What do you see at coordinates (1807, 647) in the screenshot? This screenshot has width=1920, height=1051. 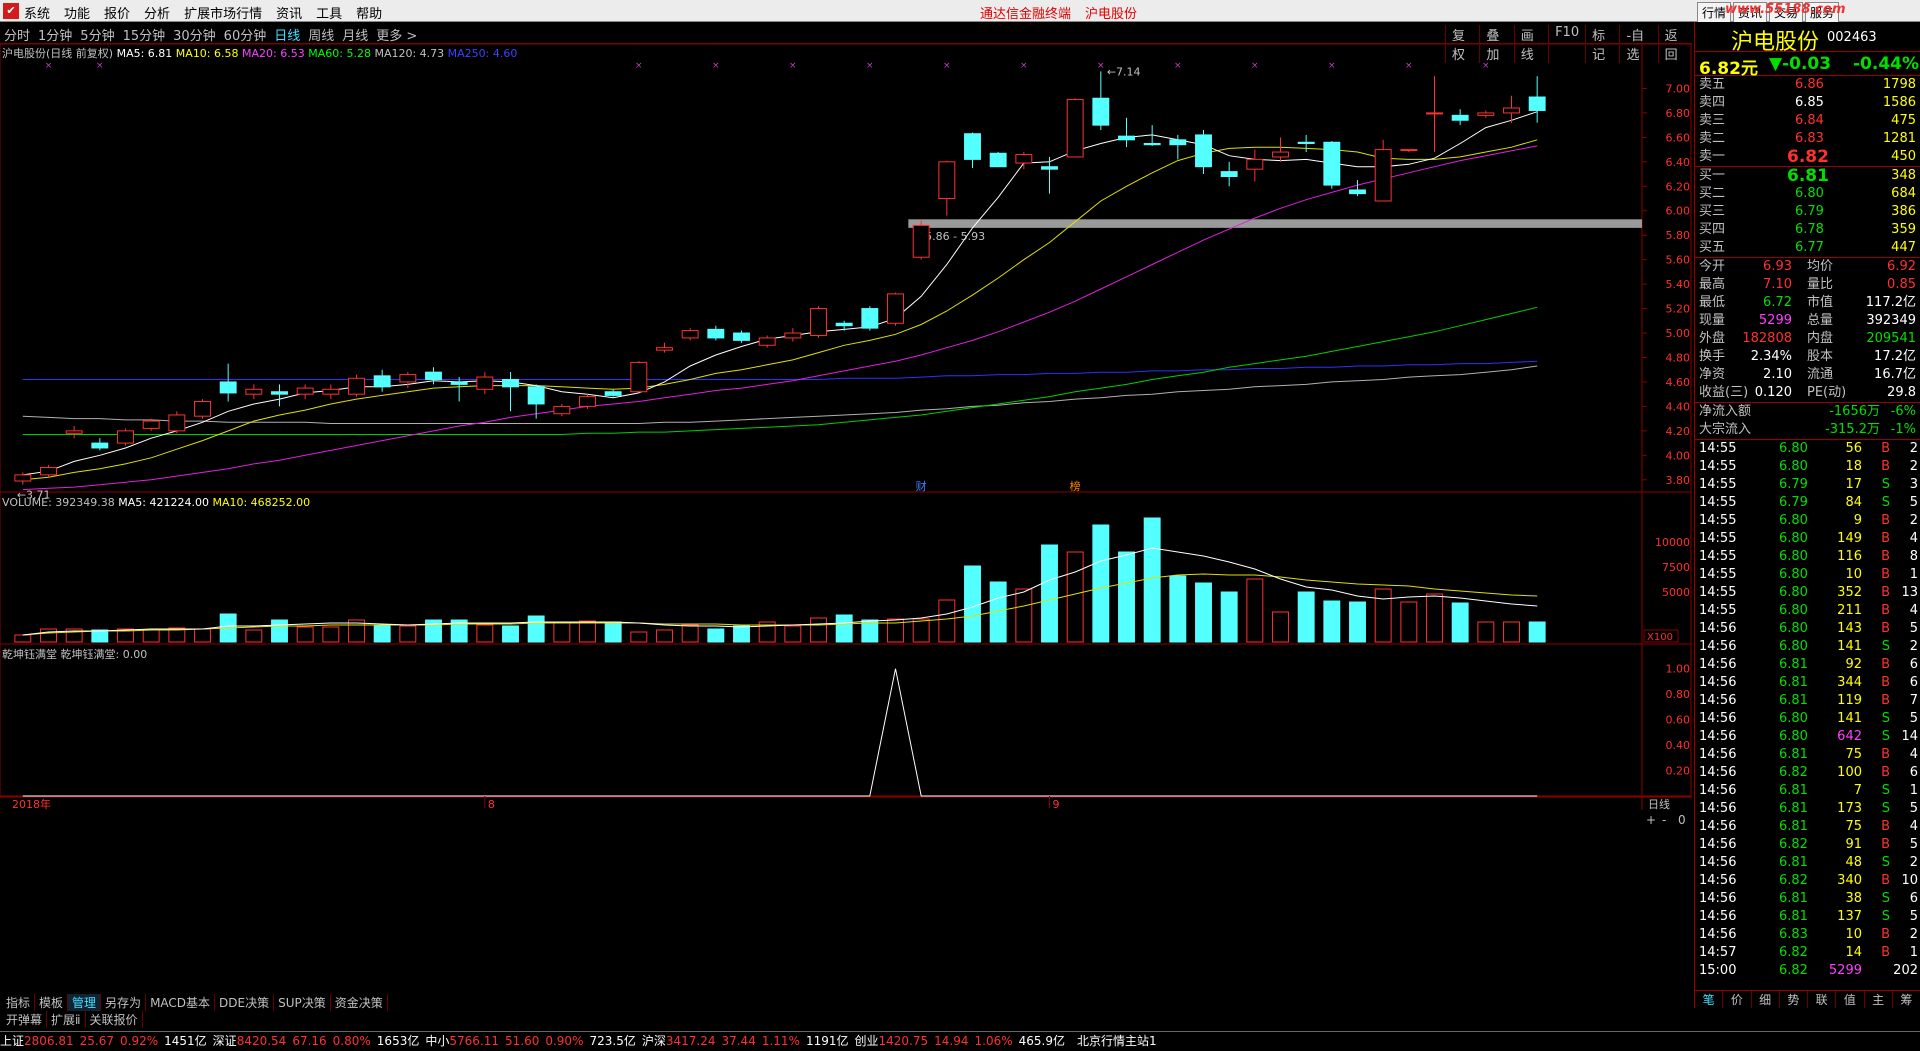 I see `tick-row: 14:56 6.80 141 S 2` at bounding box center [1807, 647].